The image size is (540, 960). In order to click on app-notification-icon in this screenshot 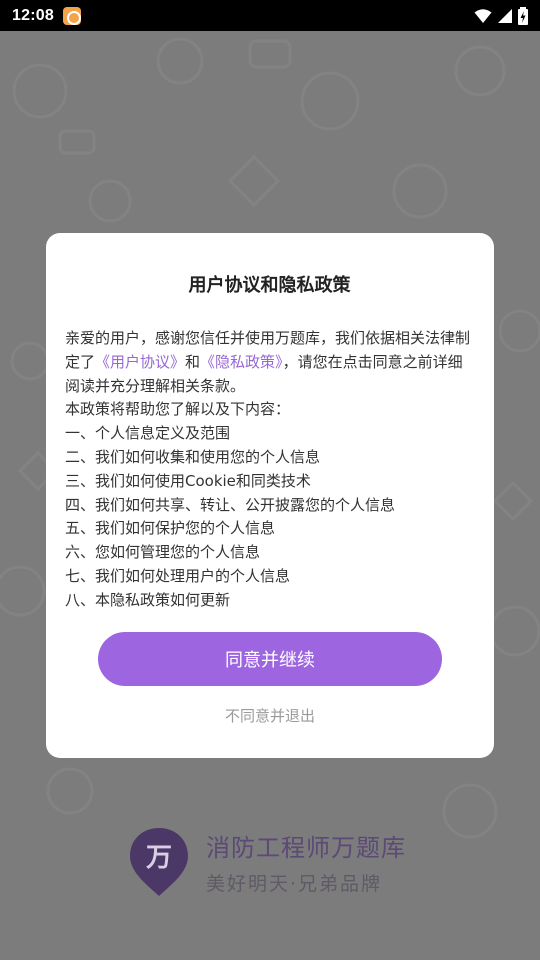, I will do `click(71, 15)`.